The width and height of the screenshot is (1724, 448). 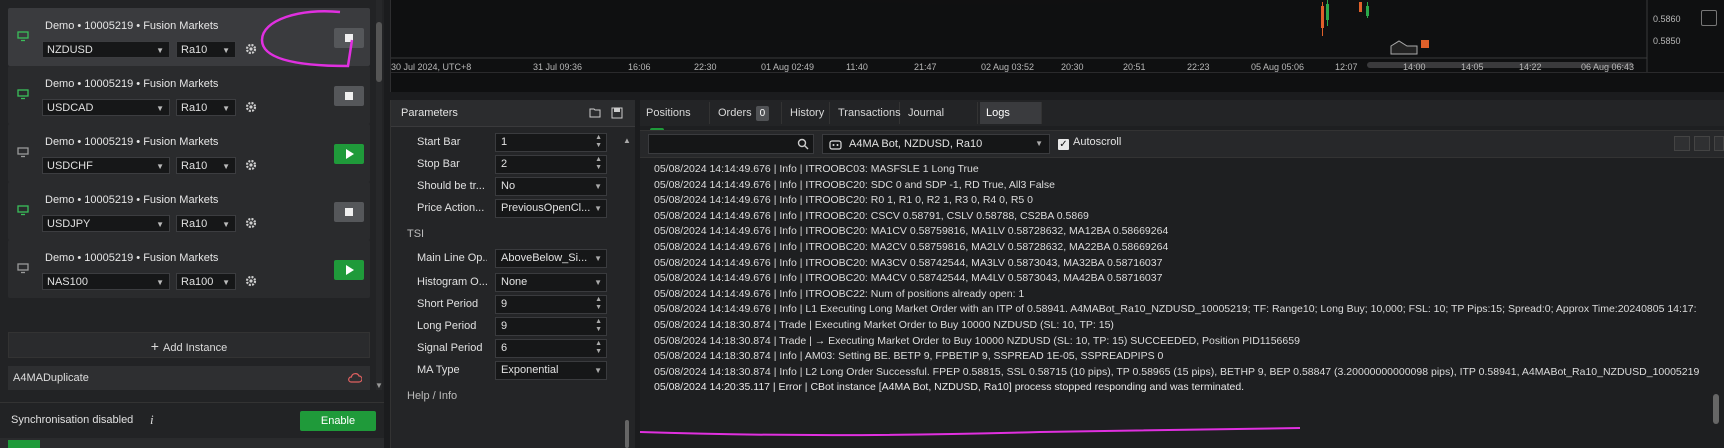 What do you see at coordinates (627, 289) in the screenshot?
I see `parameters-scrollbar: ▲` at bounding box center [627, 289].